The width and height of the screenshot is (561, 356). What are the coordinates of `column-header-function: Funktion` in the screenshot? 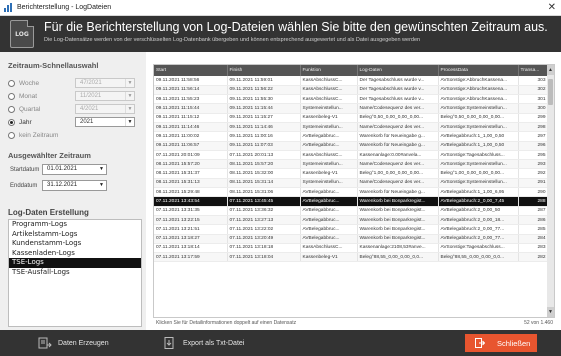 It's located at (329, 70).